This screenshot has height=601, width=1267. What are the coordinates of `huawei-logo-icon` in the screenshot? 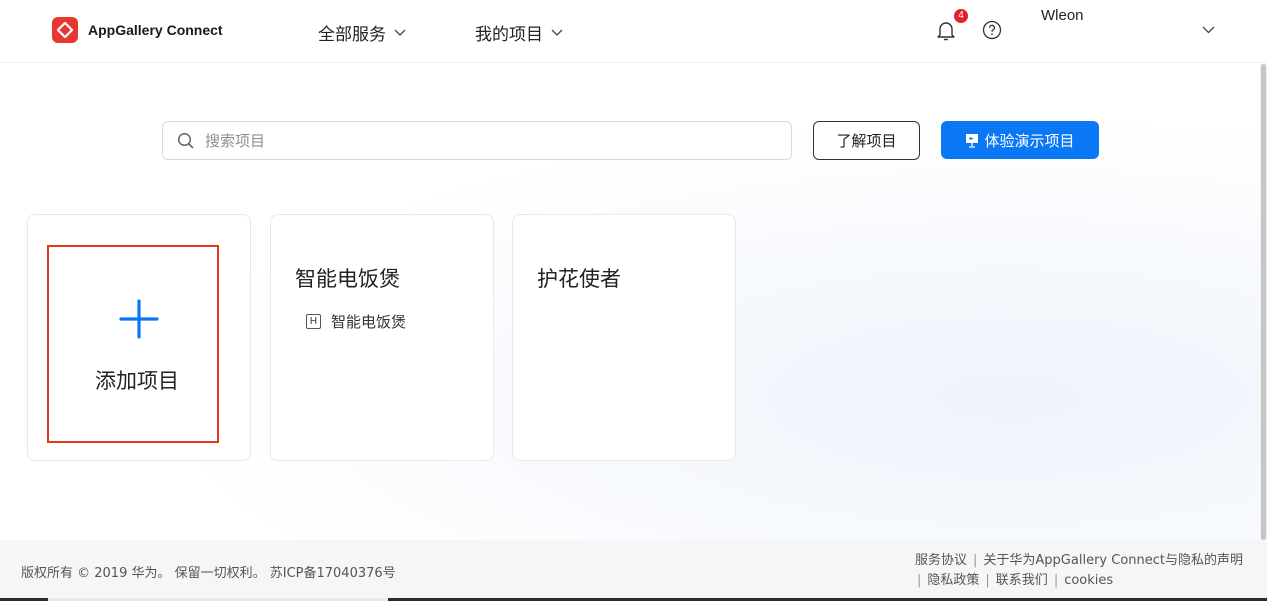 It's located at (65, 30).